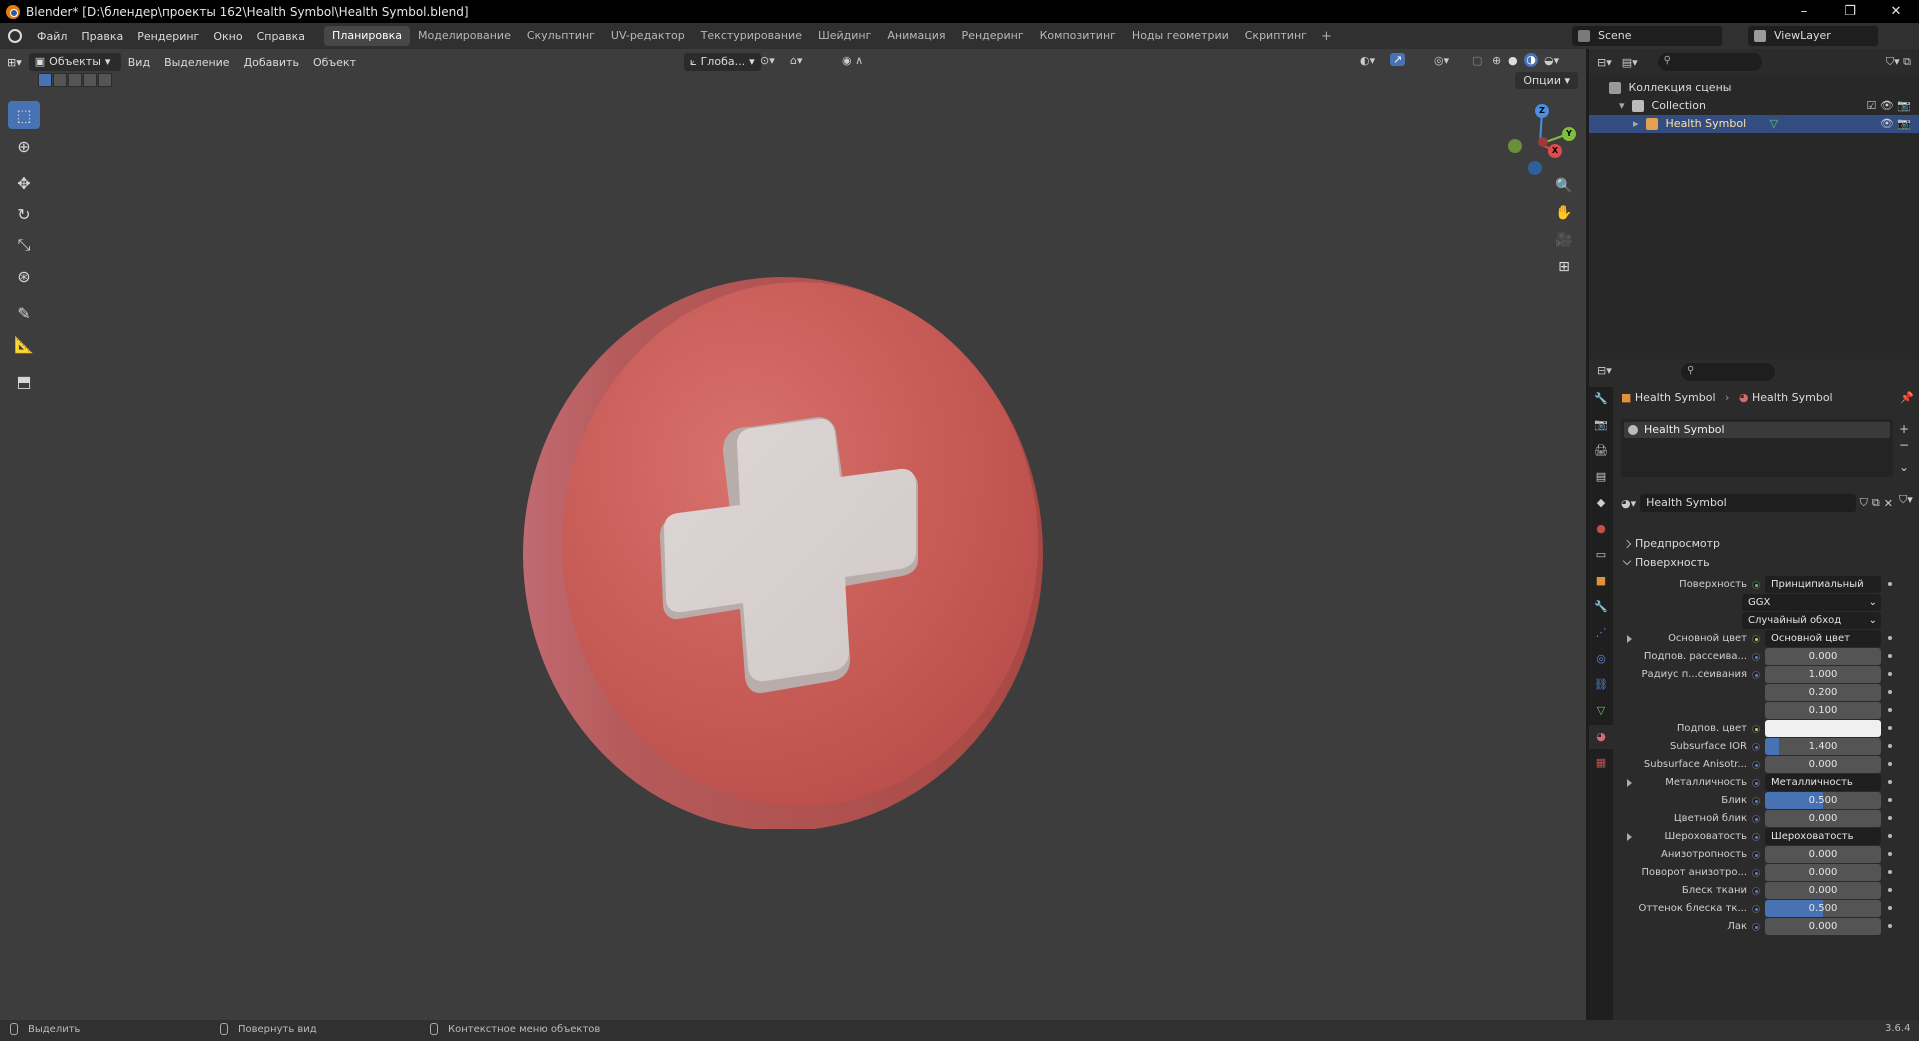 Image resolution: width=1919 pixels, height=1041 pixels. Describe the element at coordinates (1569, 134) in the screenshot. I see `gizmo-y-axis: Y` at that location.